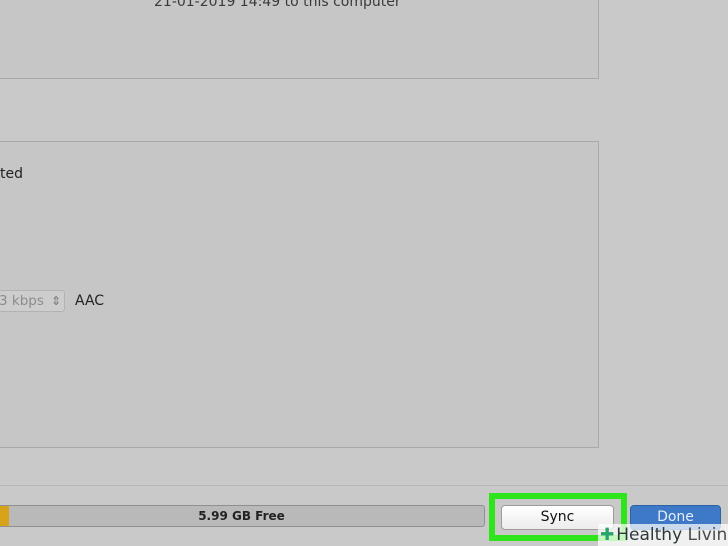 This screenshot has width=728, height=546. What do you see at coordinates (364, 485) in the screenshot?
I see `bottom-divider` at bounding box center [364, 485].